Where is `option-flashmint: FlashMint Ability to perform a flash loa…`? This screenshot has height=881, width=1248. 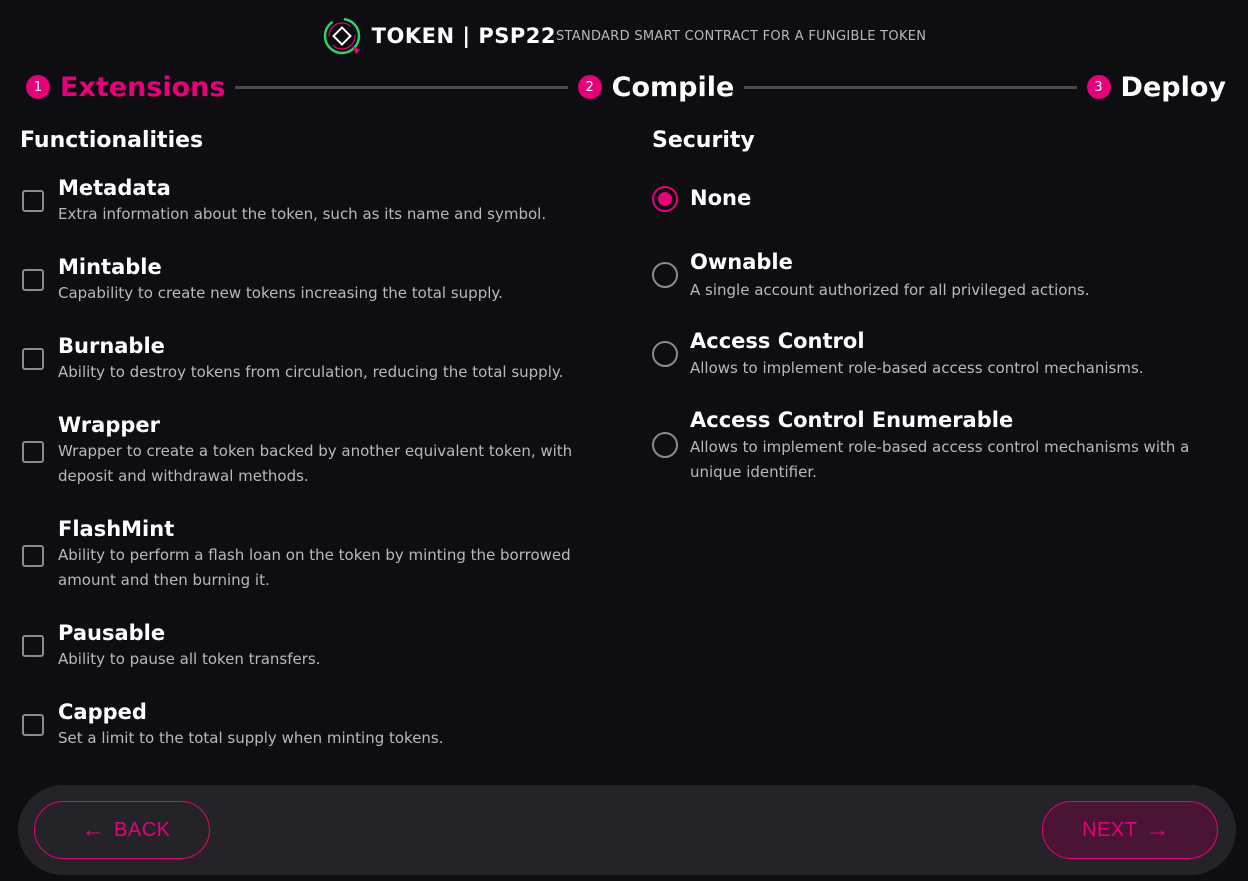
option-flashmint: FlashMint Ability to perform a flash loa… is located at coordinates (310, 559).